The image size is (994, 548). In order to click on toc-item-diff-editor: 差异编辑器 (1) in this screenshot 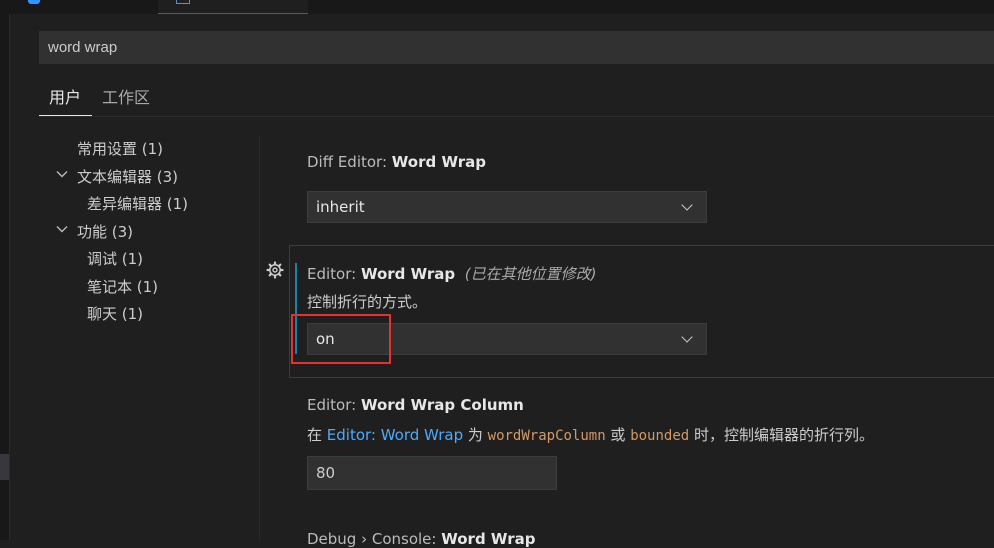, I will do `click(137, 204)`.